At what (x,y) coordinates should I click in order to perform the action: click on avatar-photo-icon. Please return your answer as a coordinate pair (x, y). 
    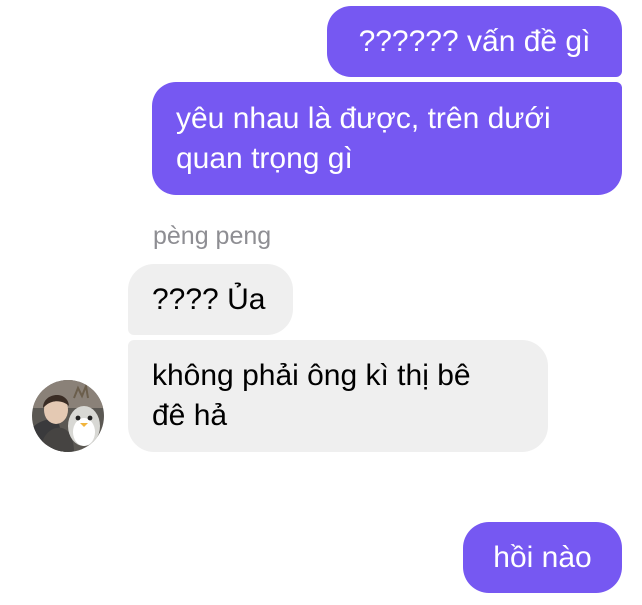
    Looking at the image, I should click on (68, 416).